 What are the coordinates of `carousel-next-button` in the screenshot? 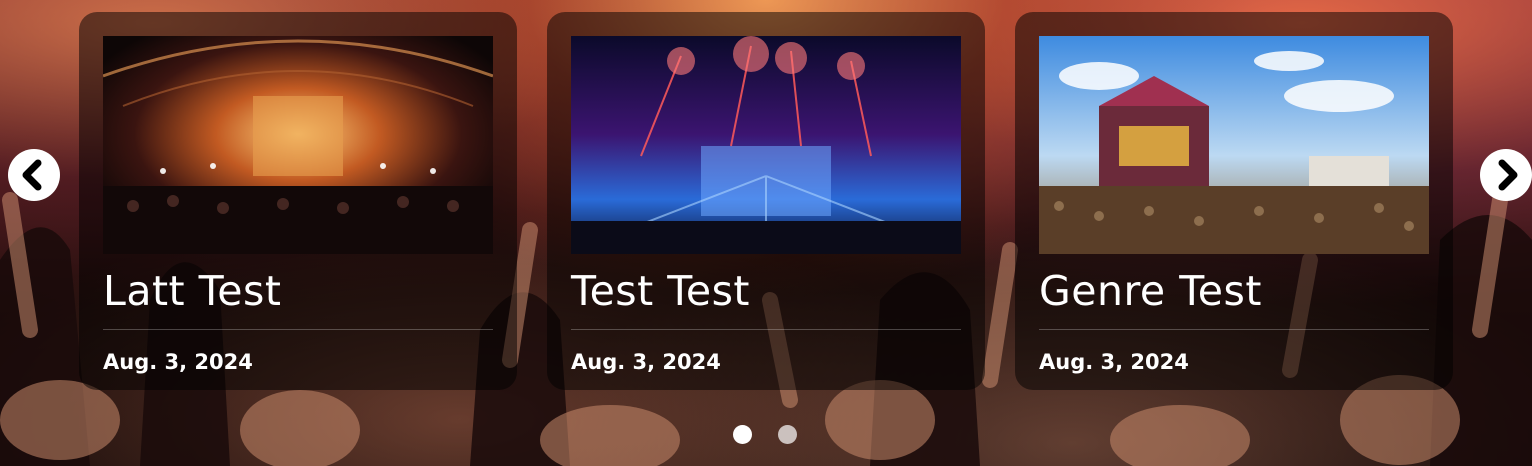 It's located at (1506, 175).